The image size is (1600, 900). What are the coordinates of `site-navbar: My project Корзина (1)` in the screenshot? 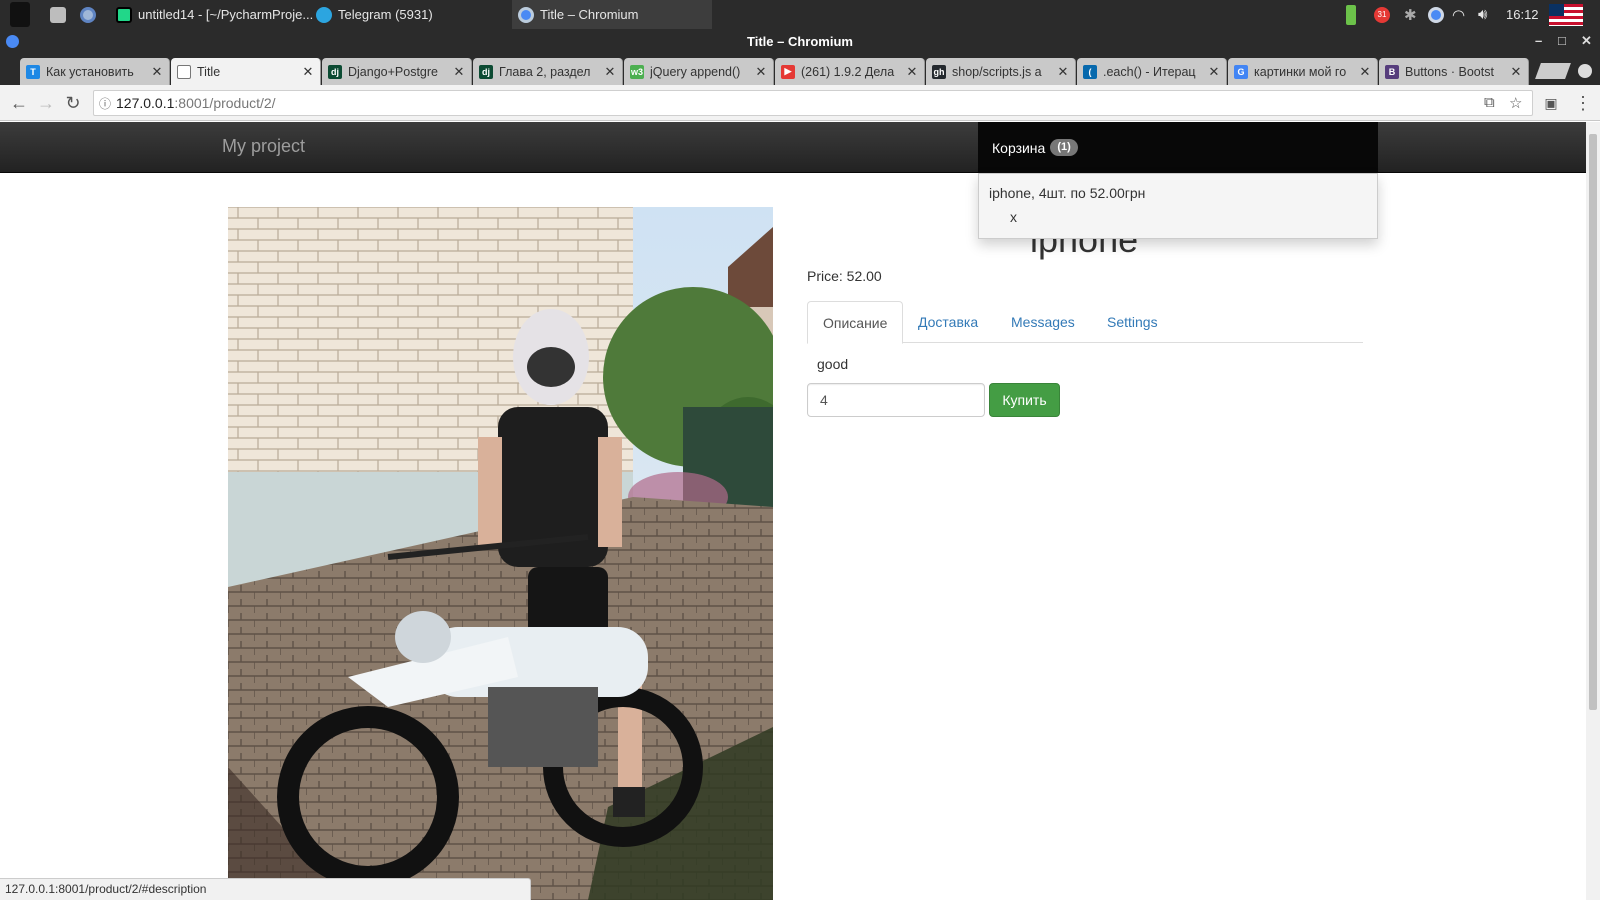 It's located at (793, 147).